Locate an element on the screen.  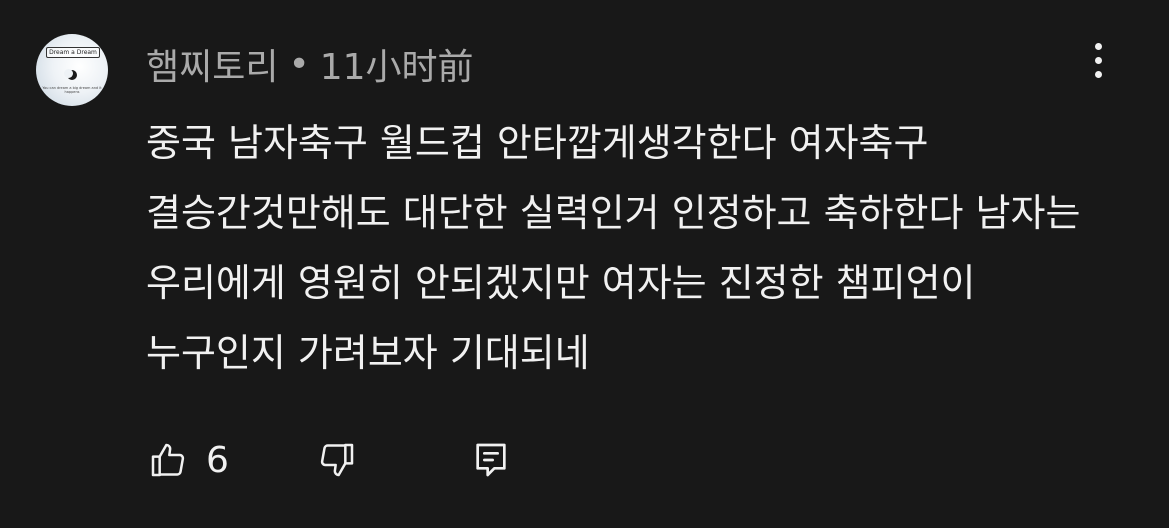
comment-actions: 6 is located at coordinates (329, 460).